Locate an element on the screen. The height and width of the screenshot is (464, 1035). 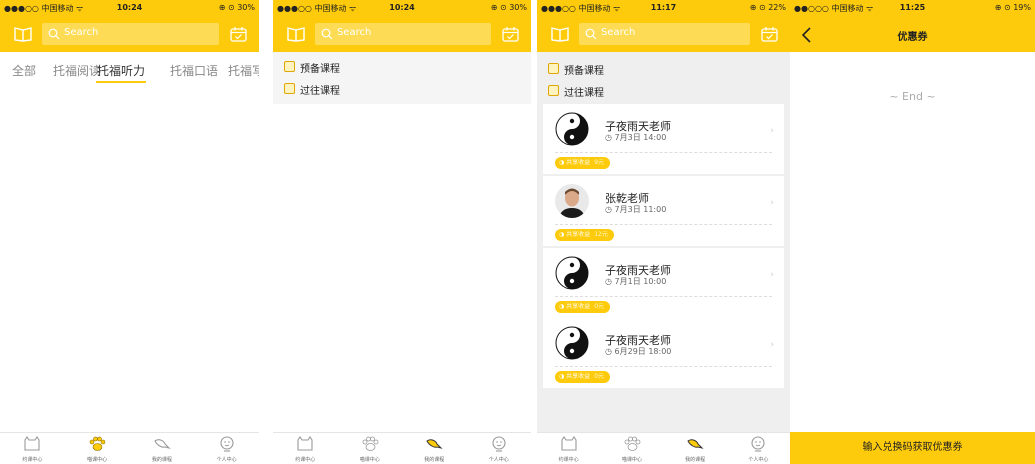
course-time-value: 6月29日 18:00 is located at coordinates (643, 351).